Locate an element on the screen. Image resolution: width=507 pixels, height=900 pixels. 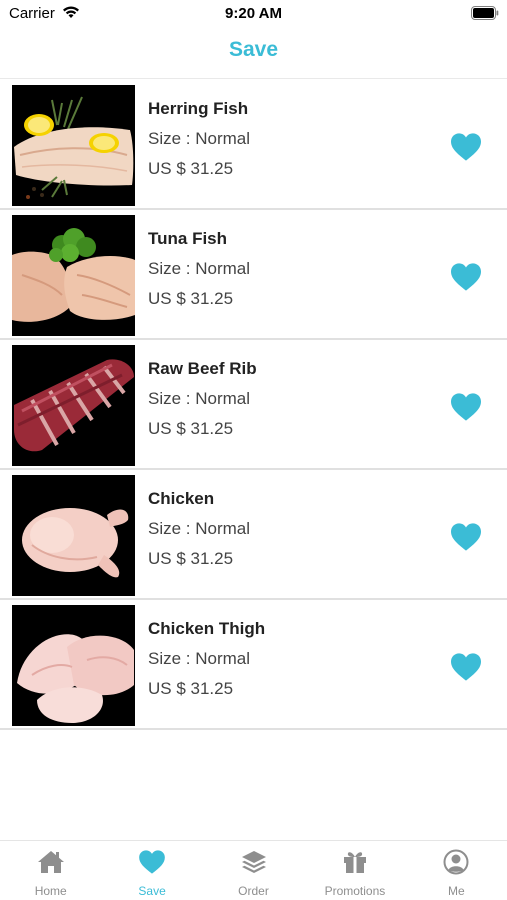
list-item: Chicken Thigh Size : Normal US $ 31.25 is located at coordinates (253, 665).